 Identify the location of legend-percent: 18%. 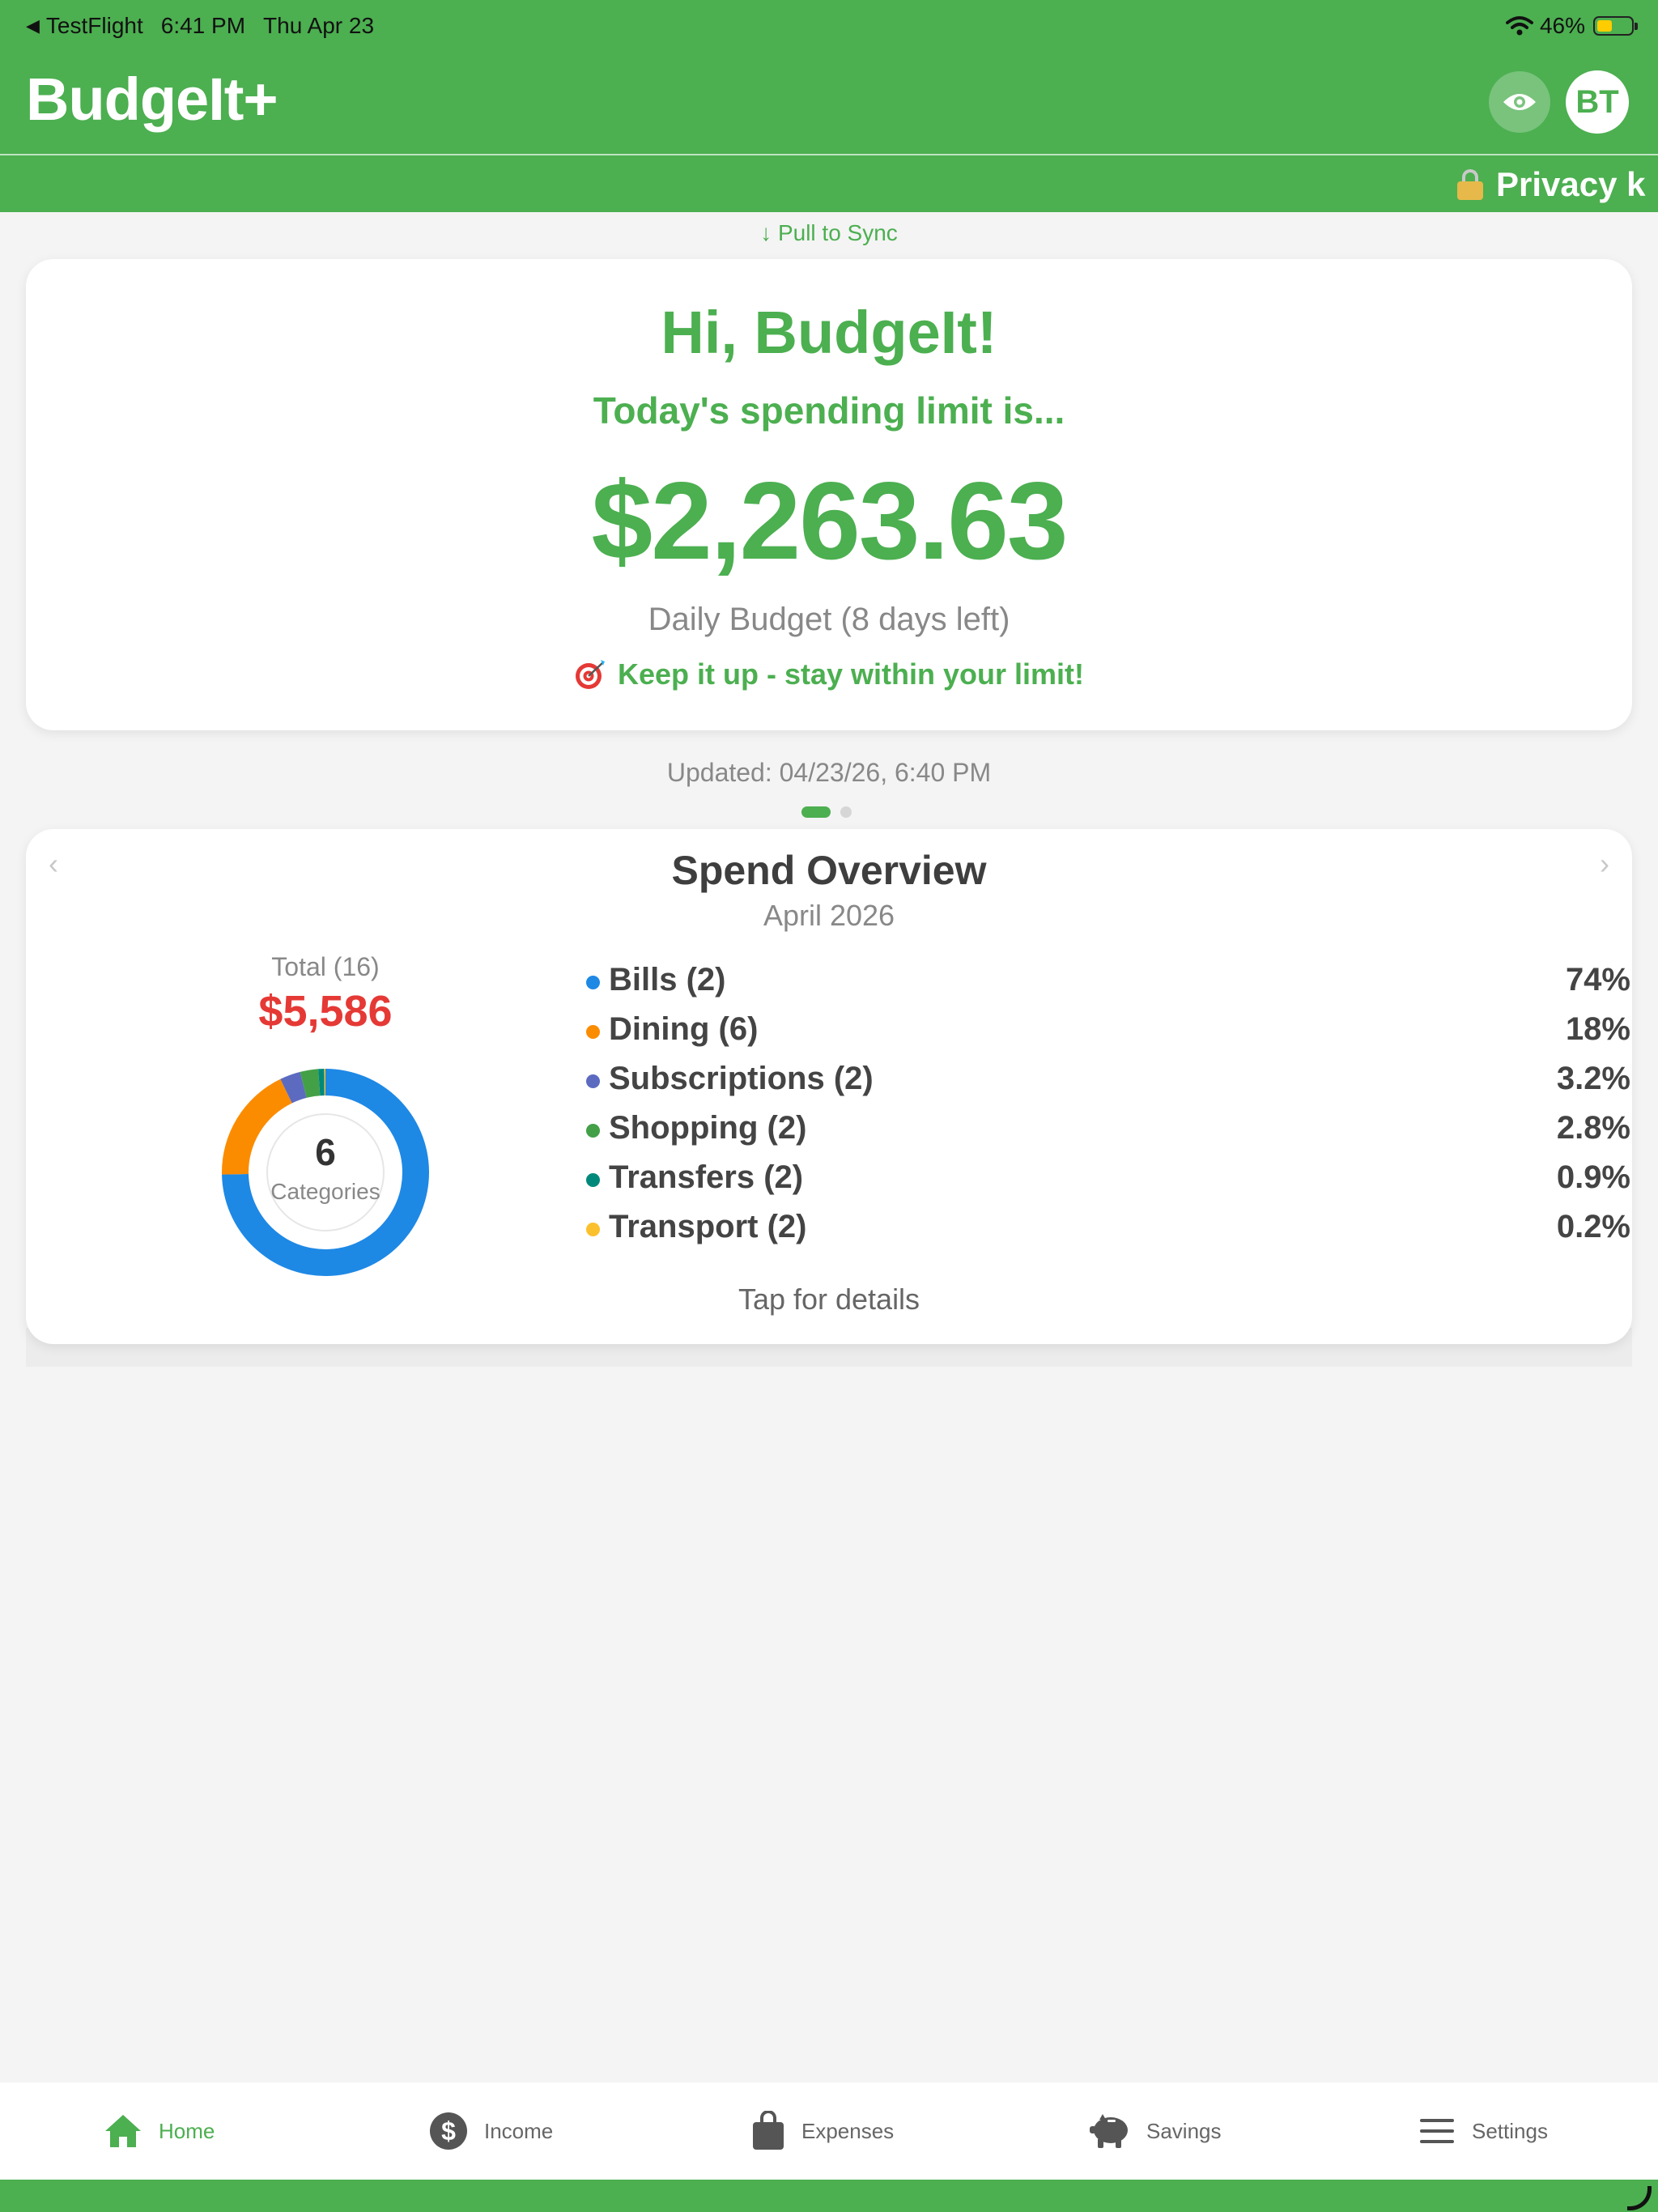
(1597, 1029).